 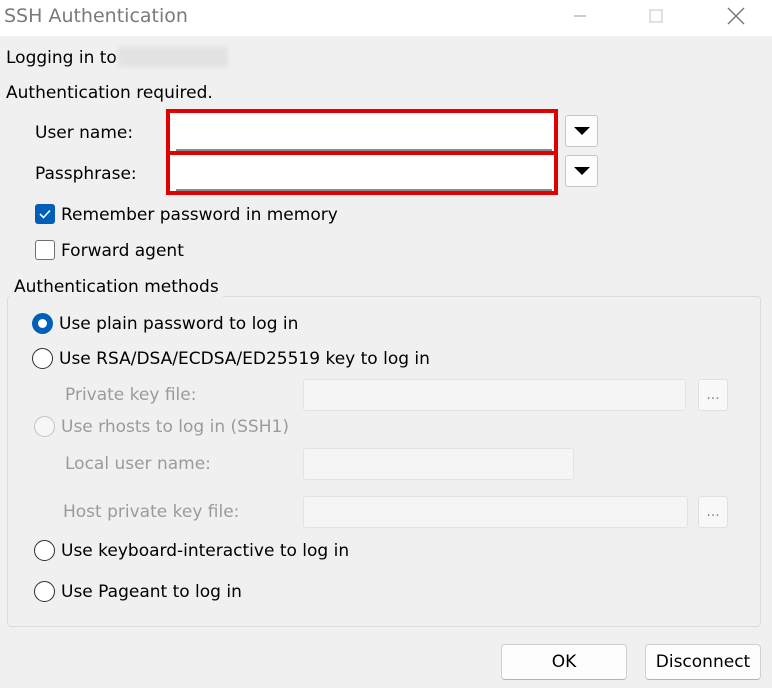 I want to click on username-history-dropdown, so click(x=581, y=131).